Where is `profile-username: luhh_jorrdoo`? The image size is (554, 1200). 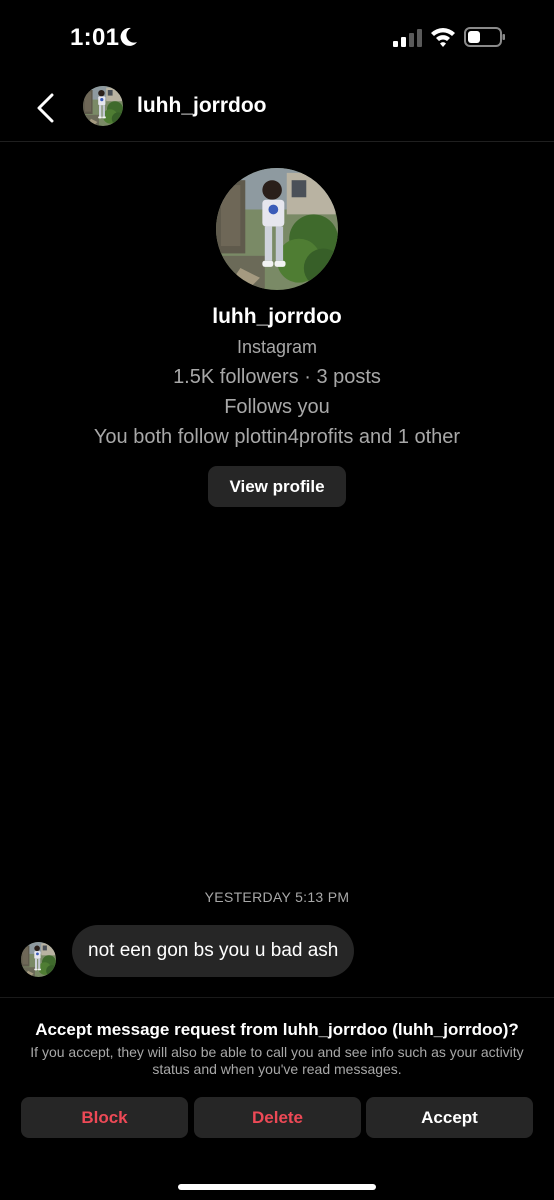
profile-username: luhh_jorrdoo is located at coordinates (277, 316).